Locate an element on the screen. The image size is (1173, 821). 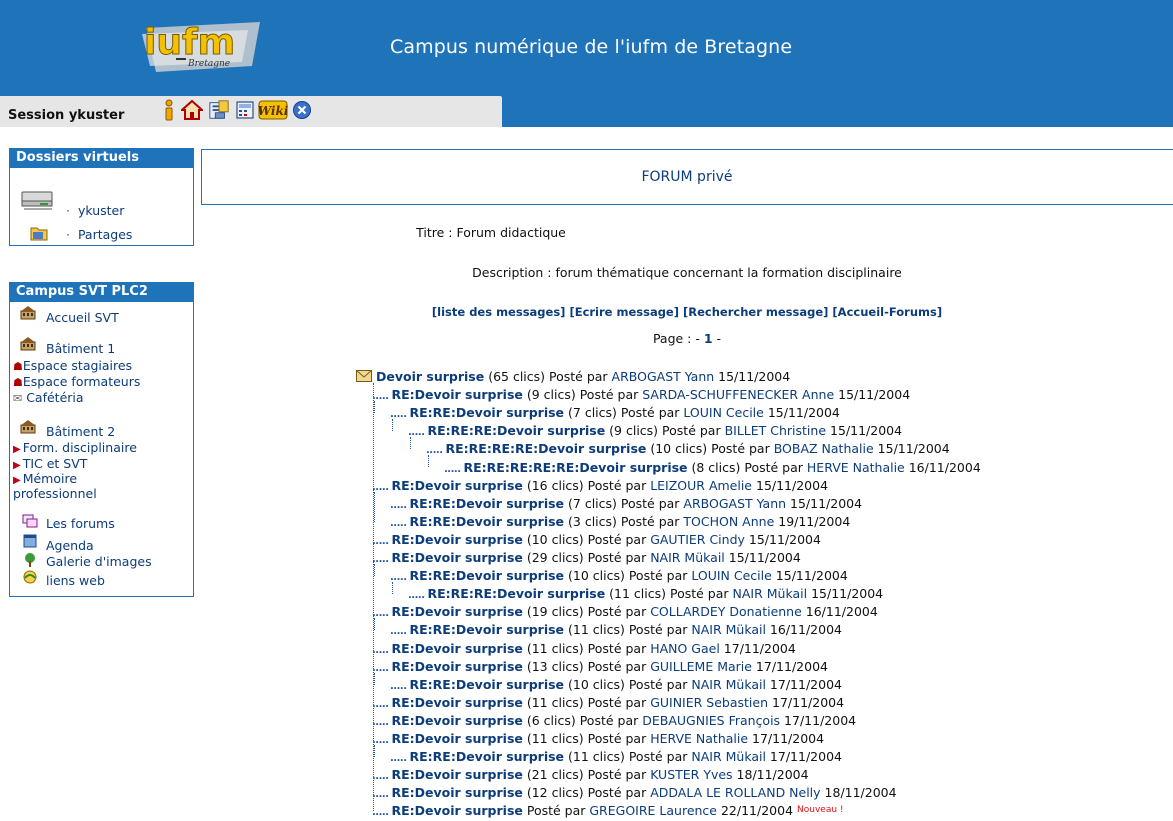
sidebar-item-tic-svt: ▶ TIC et SVT is located at coordinates (50, 463).